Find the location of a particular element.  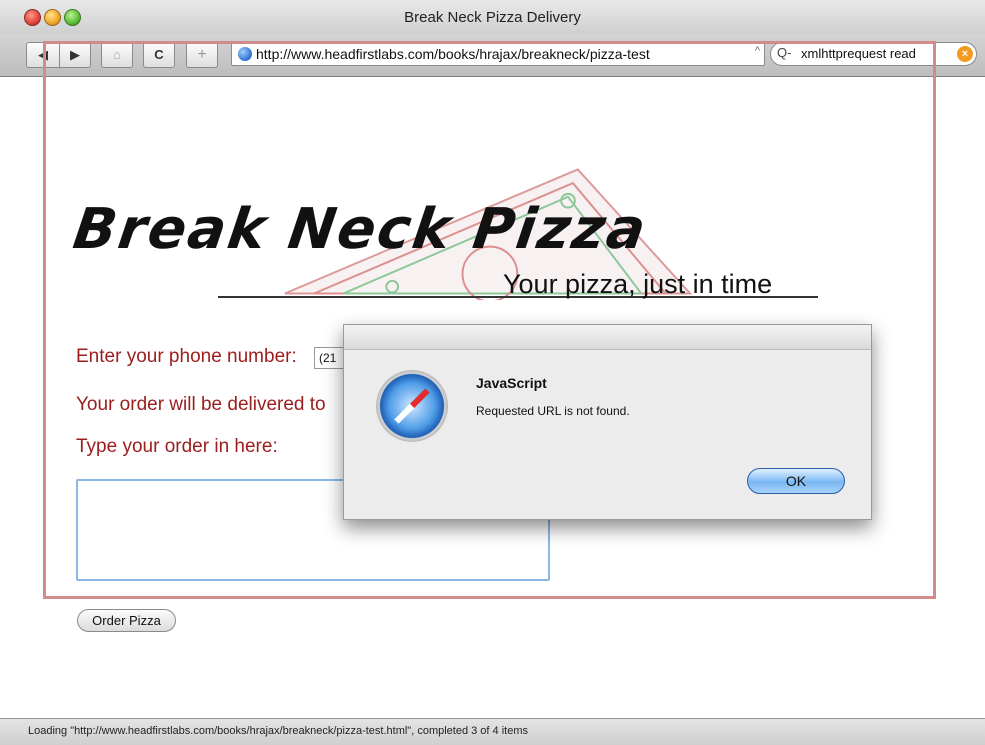

dialog-header is located at coordinates (607, 337).